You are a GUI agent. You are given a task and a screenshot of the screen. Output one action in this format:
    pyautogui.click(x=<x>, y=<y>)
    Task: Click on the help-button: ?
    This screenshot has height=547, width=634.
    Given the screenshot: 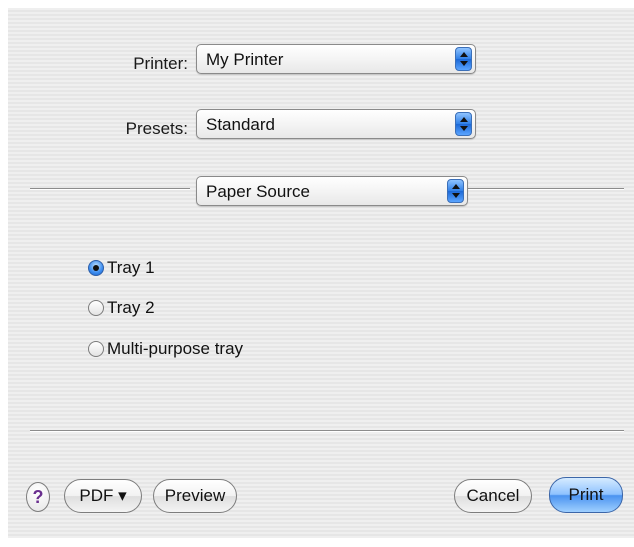 What is the action you would take?
    pyautogui.click(x=38, y=497)
    